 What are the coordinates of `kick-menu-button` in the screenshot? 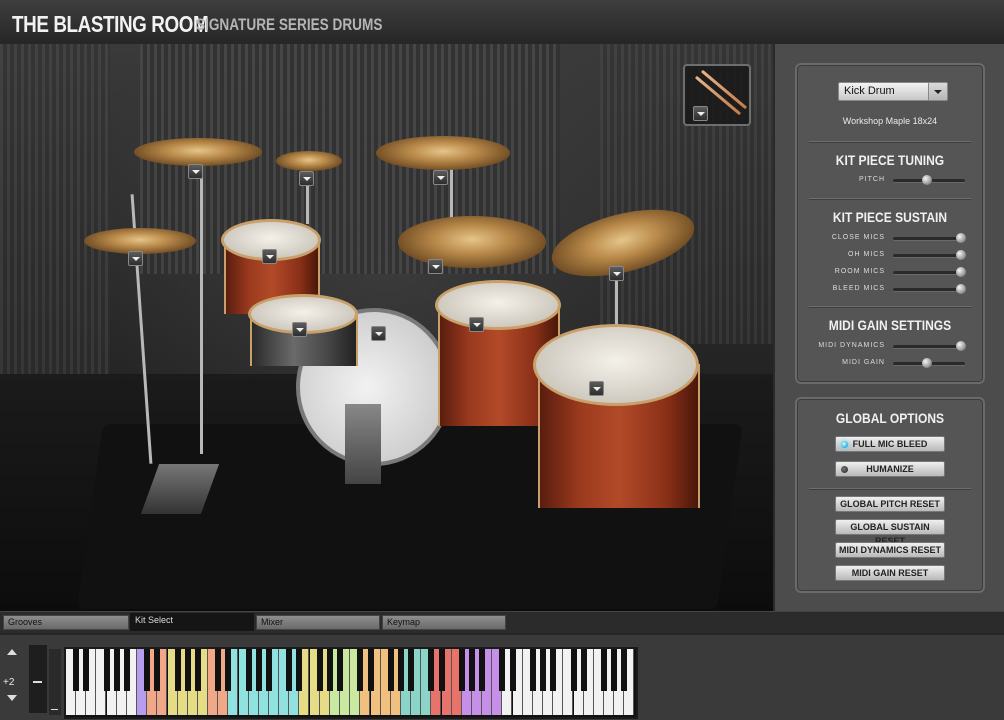 It's located at (378, 333).